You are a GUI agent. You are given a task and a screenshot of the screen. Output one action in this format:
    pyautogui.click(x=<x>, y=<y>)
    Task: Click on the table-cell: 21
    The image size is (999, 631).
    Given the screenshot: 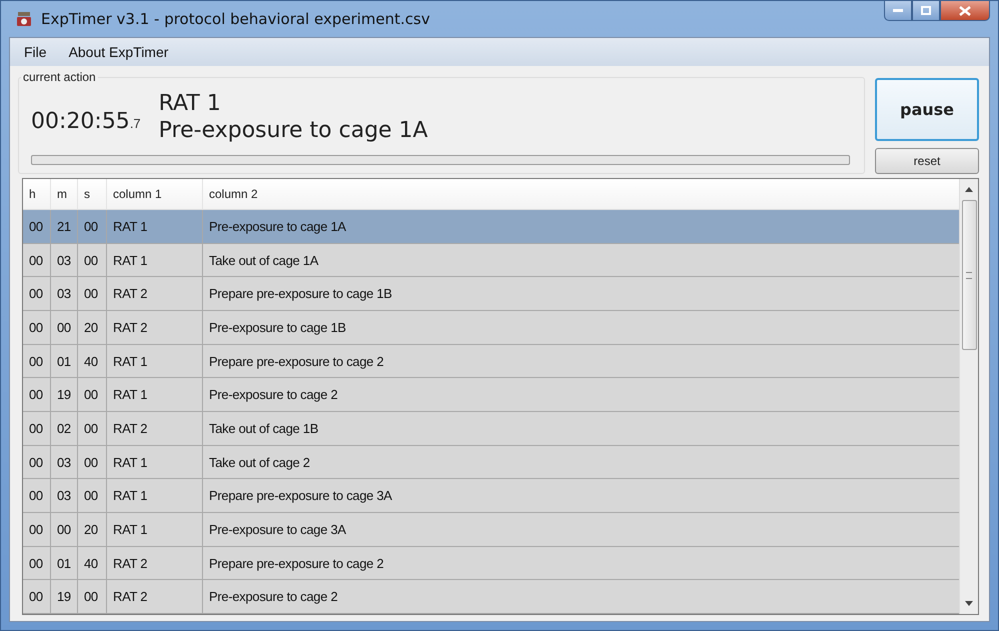 What is the action you would take?
    pyautogui.click(x=64, y=226)
    